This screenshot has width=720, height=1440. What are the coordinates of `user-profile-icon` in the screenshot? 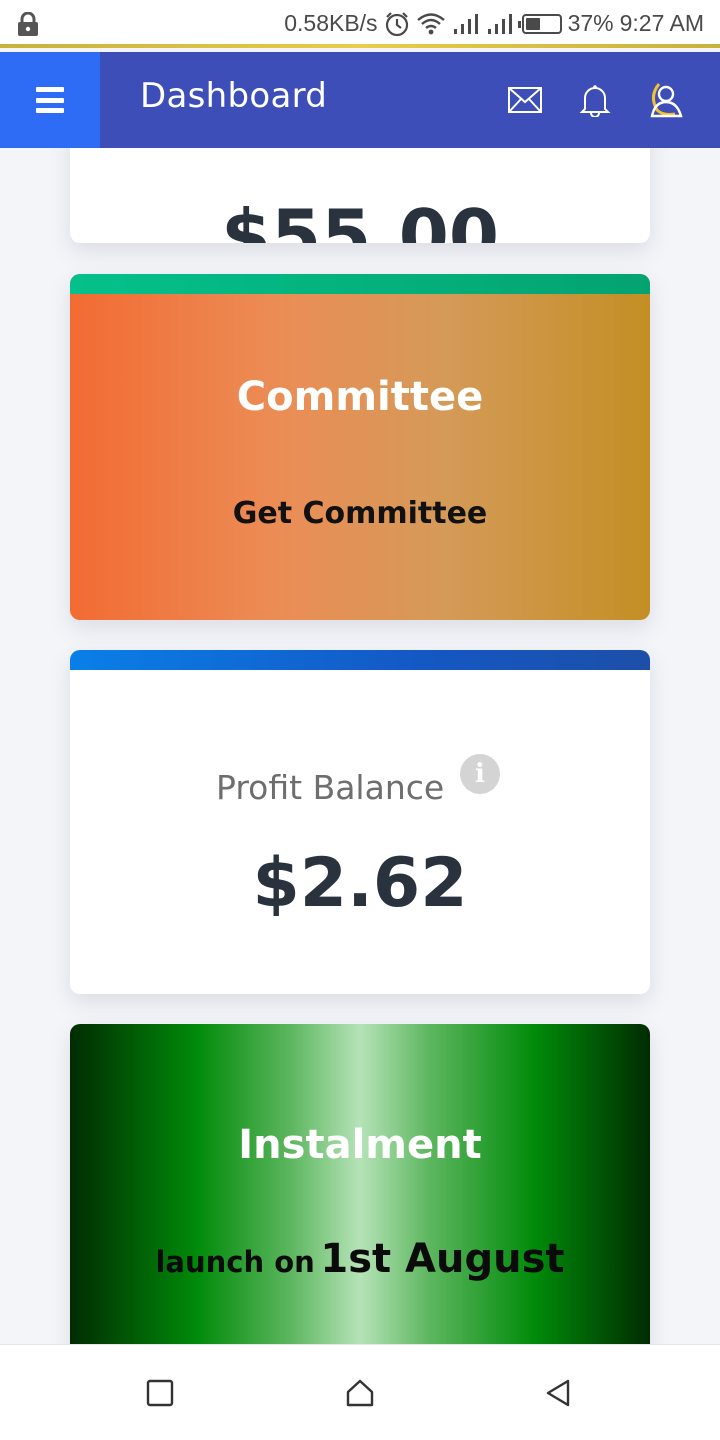 It's located at (666, 100).